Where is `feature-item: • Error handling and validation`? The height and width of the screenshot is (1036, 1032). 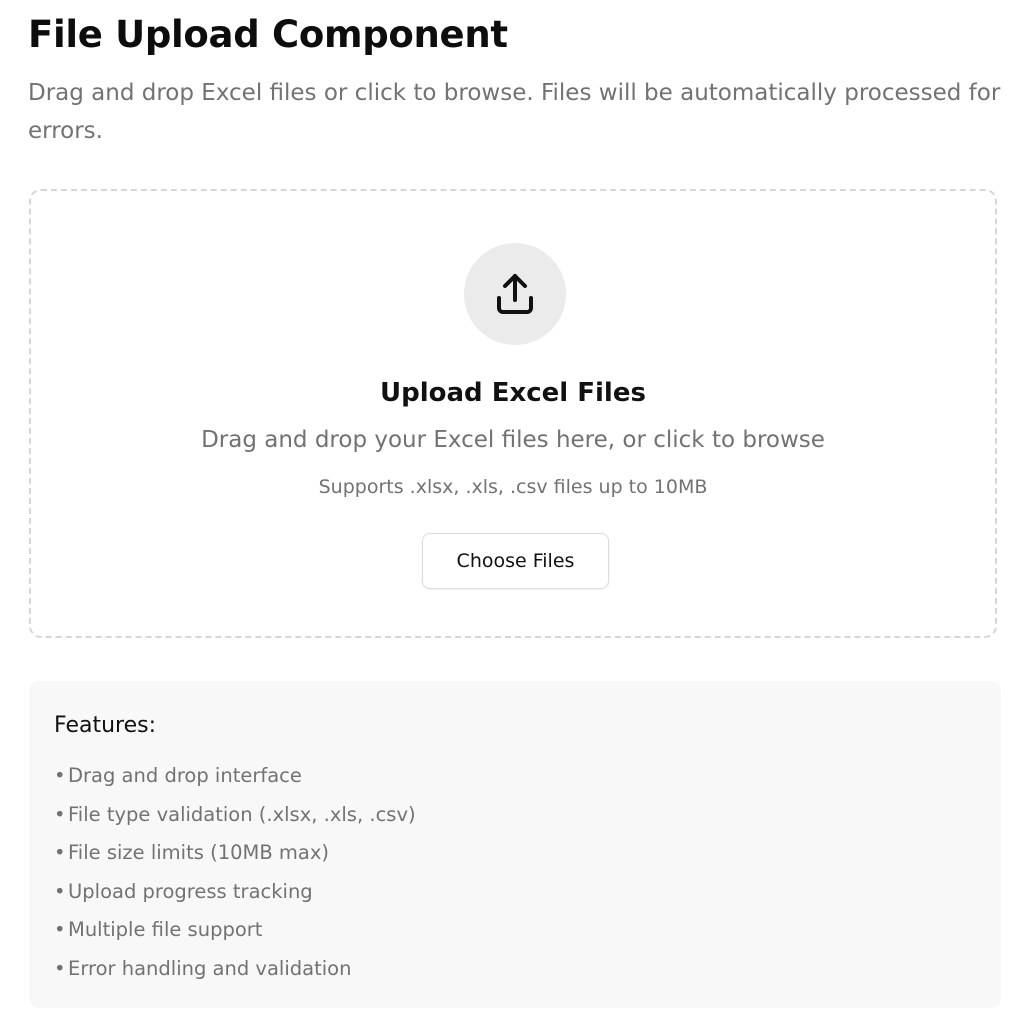
feature-item: • Error handling and validation is located at coordinates (235, 969).